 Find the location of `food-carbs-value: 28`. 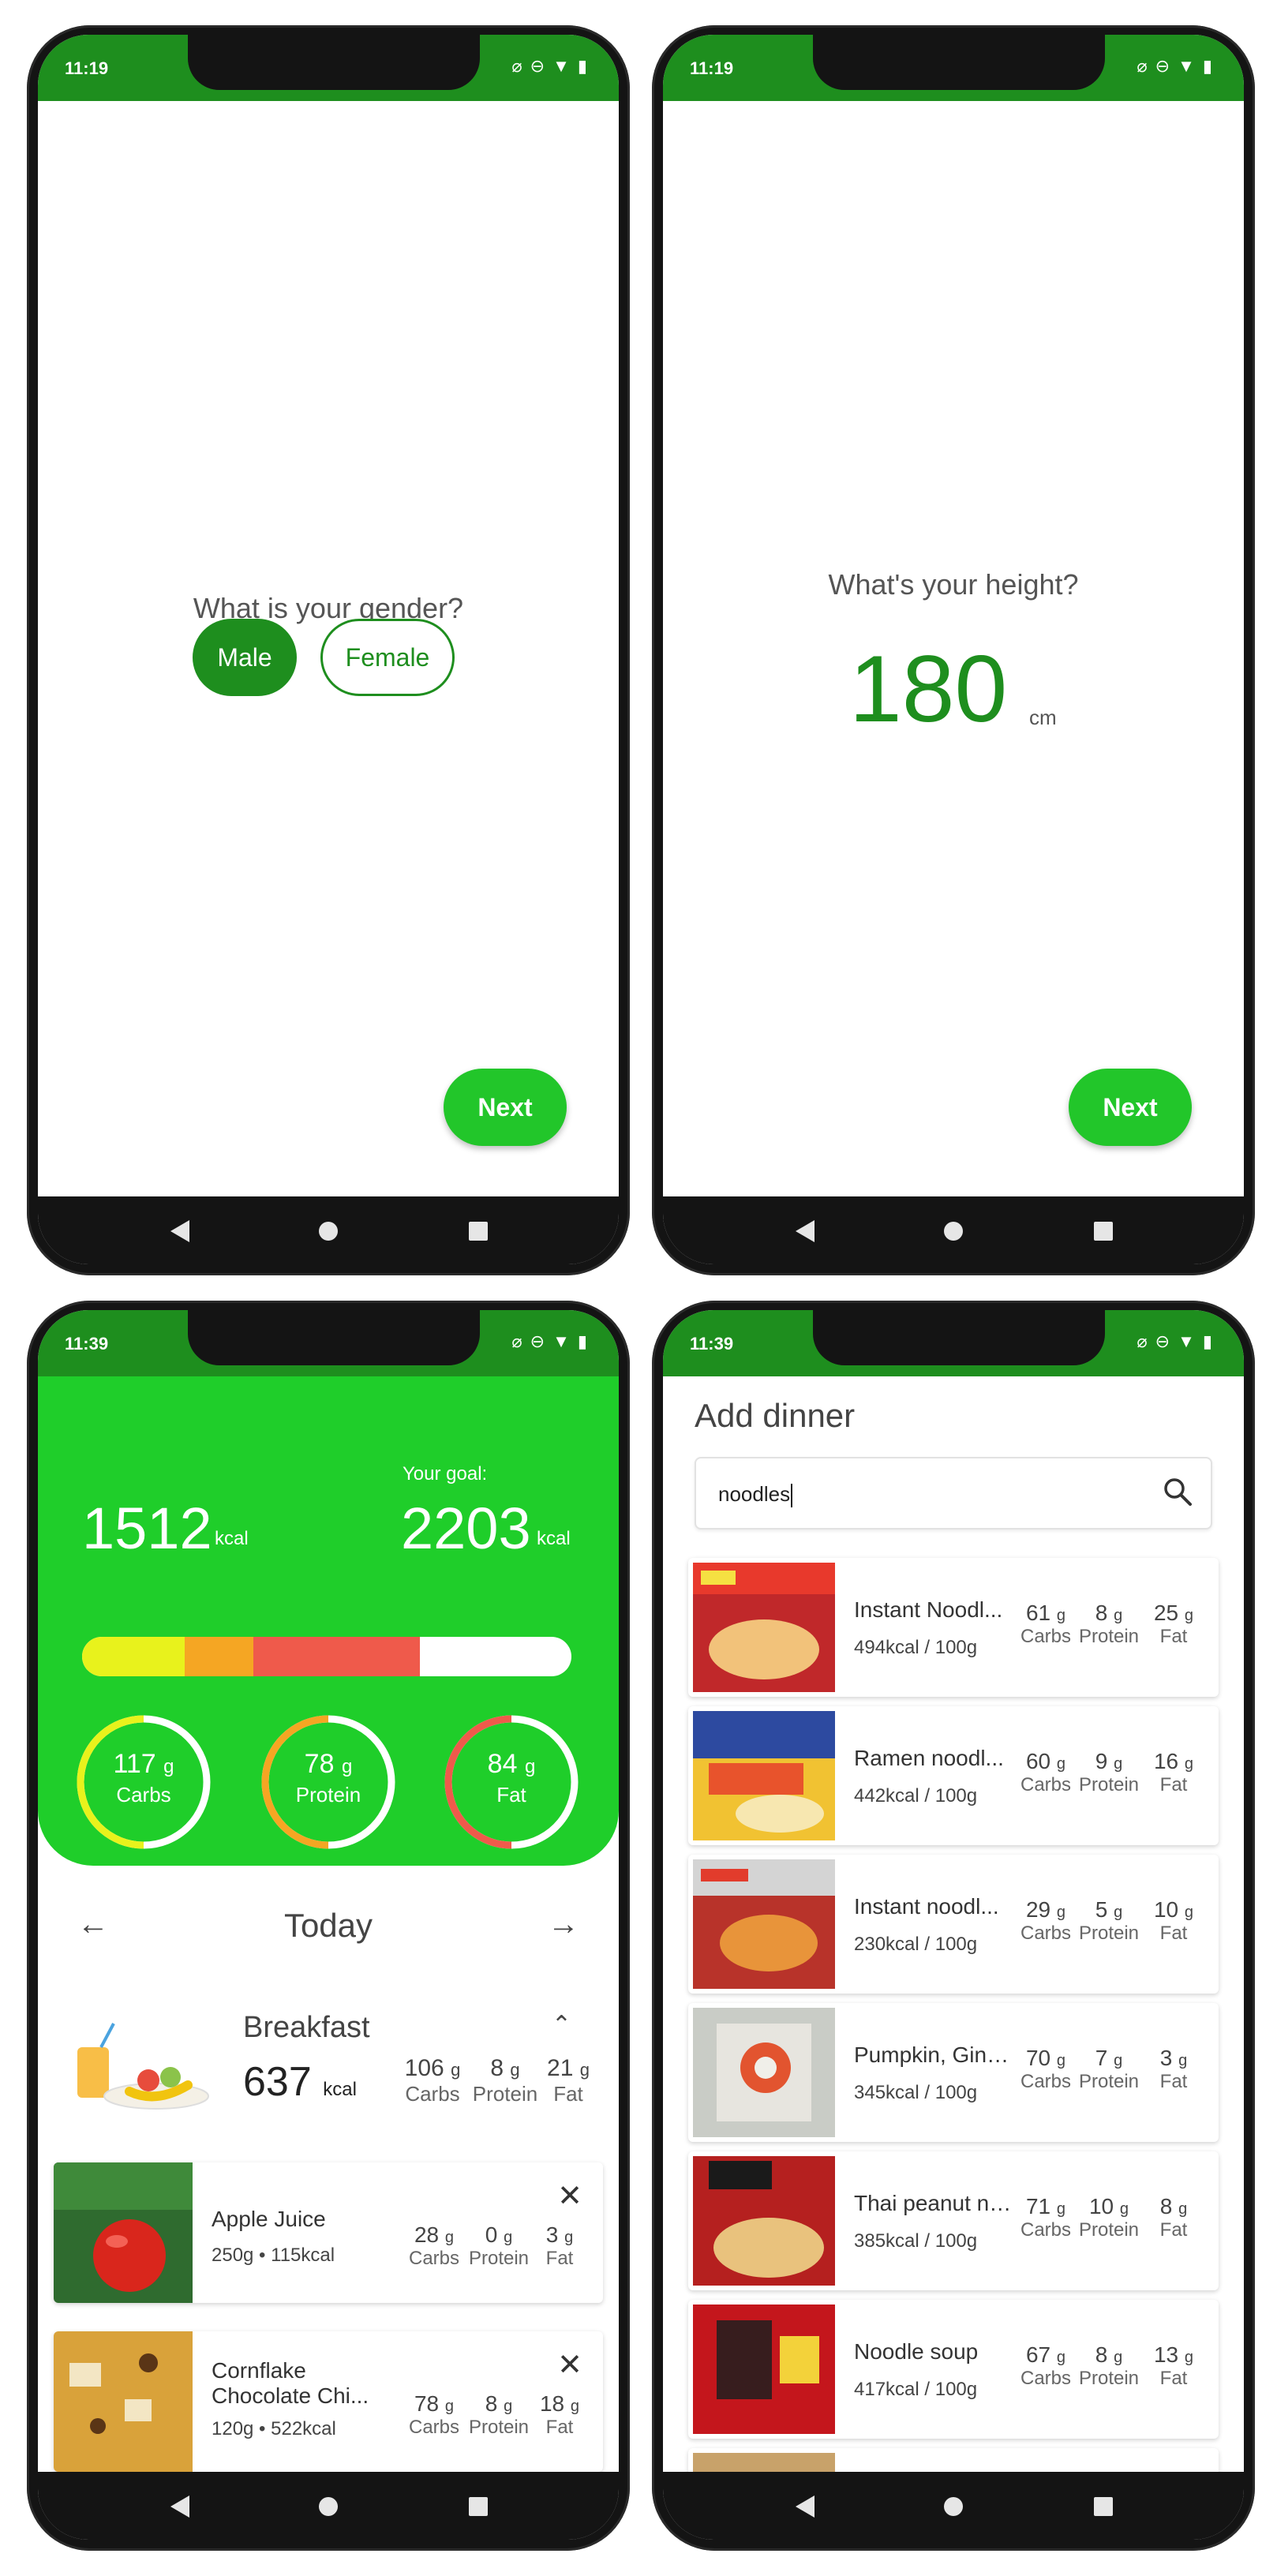

food-carbs-value: 28 is located at coordinates (427, 2234).